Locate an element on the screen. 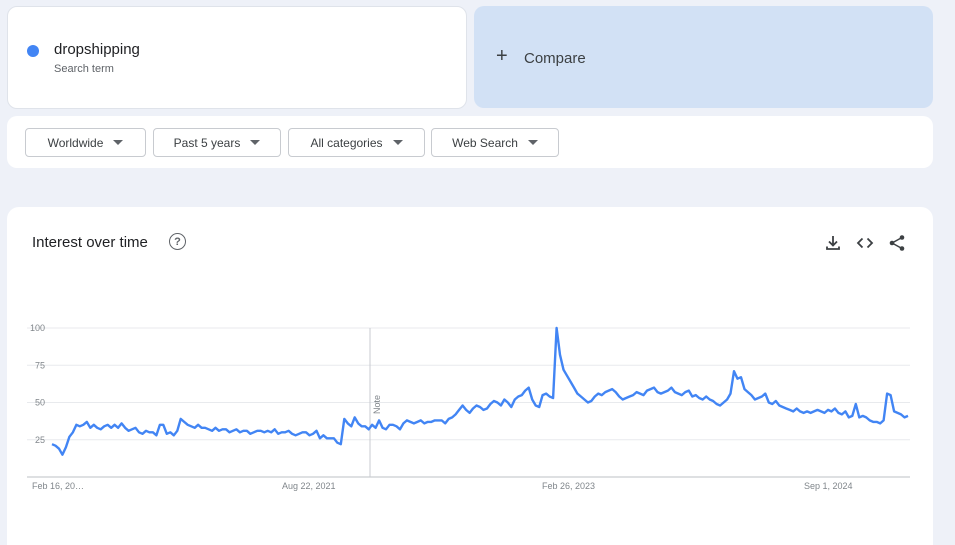  filter-category-label: All categories is located at coordinates (346, 142).